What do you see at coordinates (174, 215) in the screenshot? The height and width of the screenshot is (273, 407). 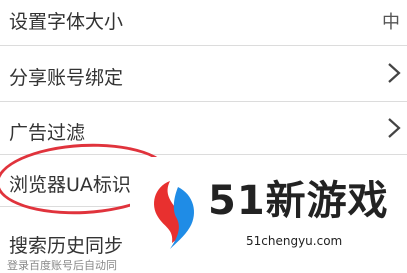 I see `site-logo-icon` at bounding box center [174, 215].